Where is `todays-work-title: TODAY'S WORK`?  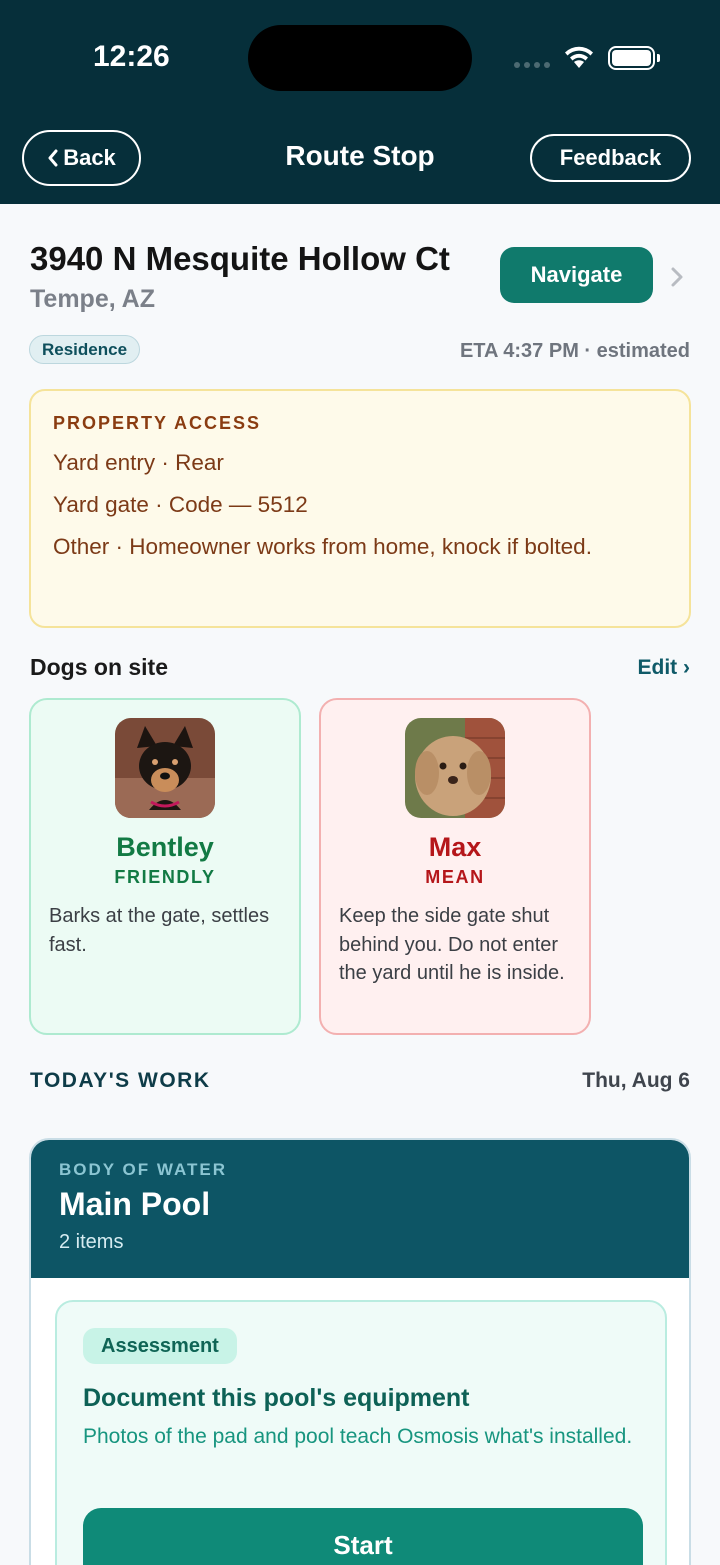
todays-work-title: TODAY'S WORK is located at coordinates (120, 1080).